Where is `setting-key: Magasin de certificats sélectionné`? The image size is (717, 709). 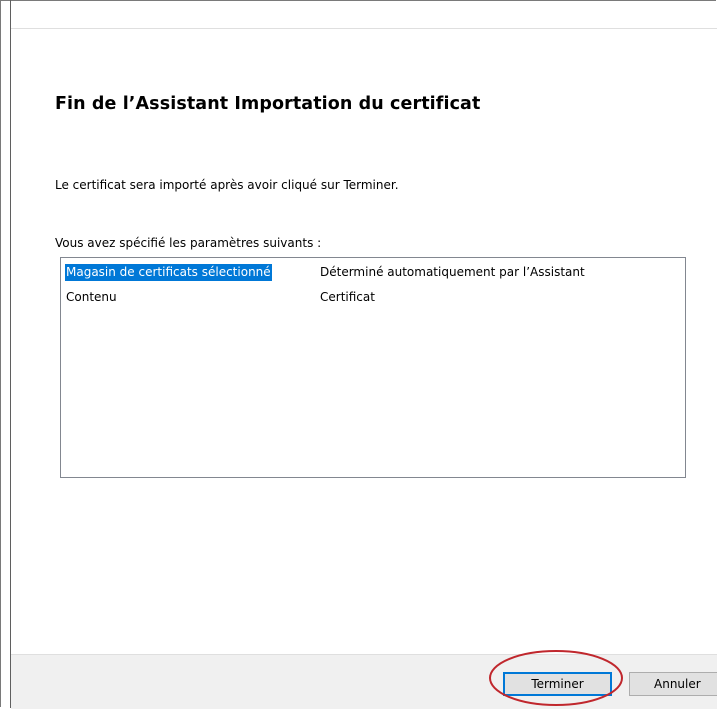 setting-key: Magasin de certificats sélectionné is located at coordinates (168, 272).